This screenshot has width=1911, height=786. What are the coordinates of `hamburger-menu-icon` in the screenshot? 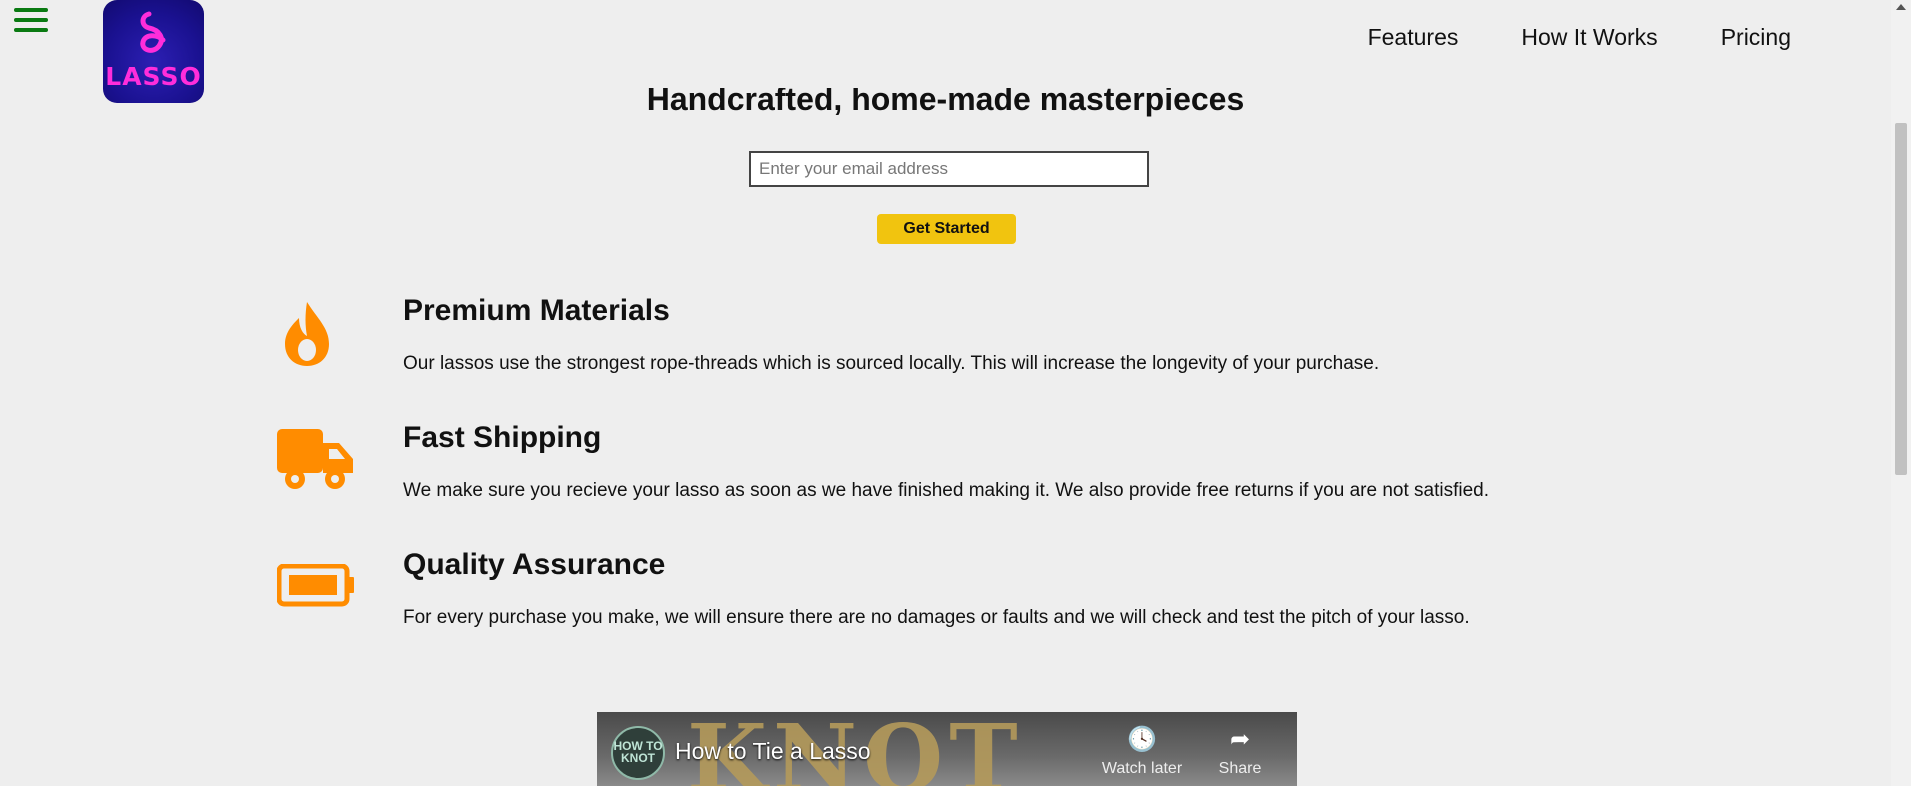 It's located at (31, 23).